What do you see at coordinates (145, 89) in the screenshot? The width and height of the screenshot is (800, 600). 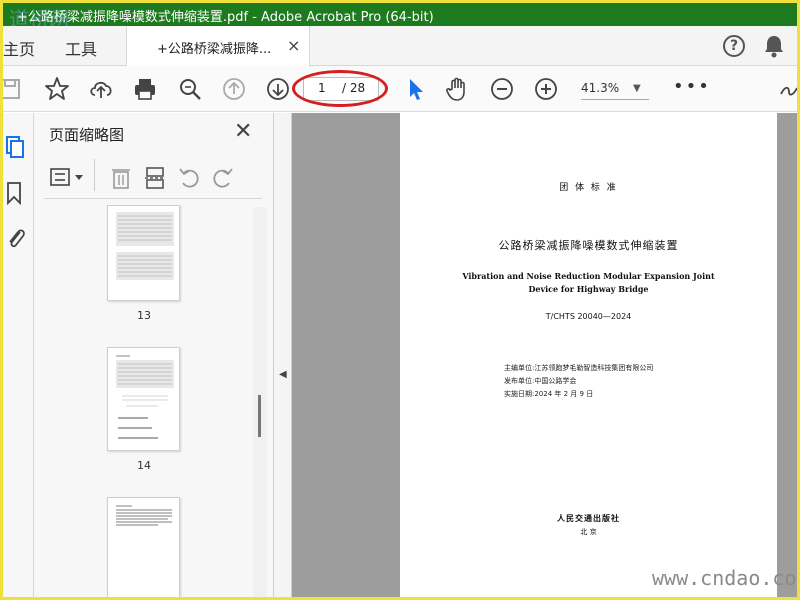 I see `print-icon` at bounding box center [145, 89].